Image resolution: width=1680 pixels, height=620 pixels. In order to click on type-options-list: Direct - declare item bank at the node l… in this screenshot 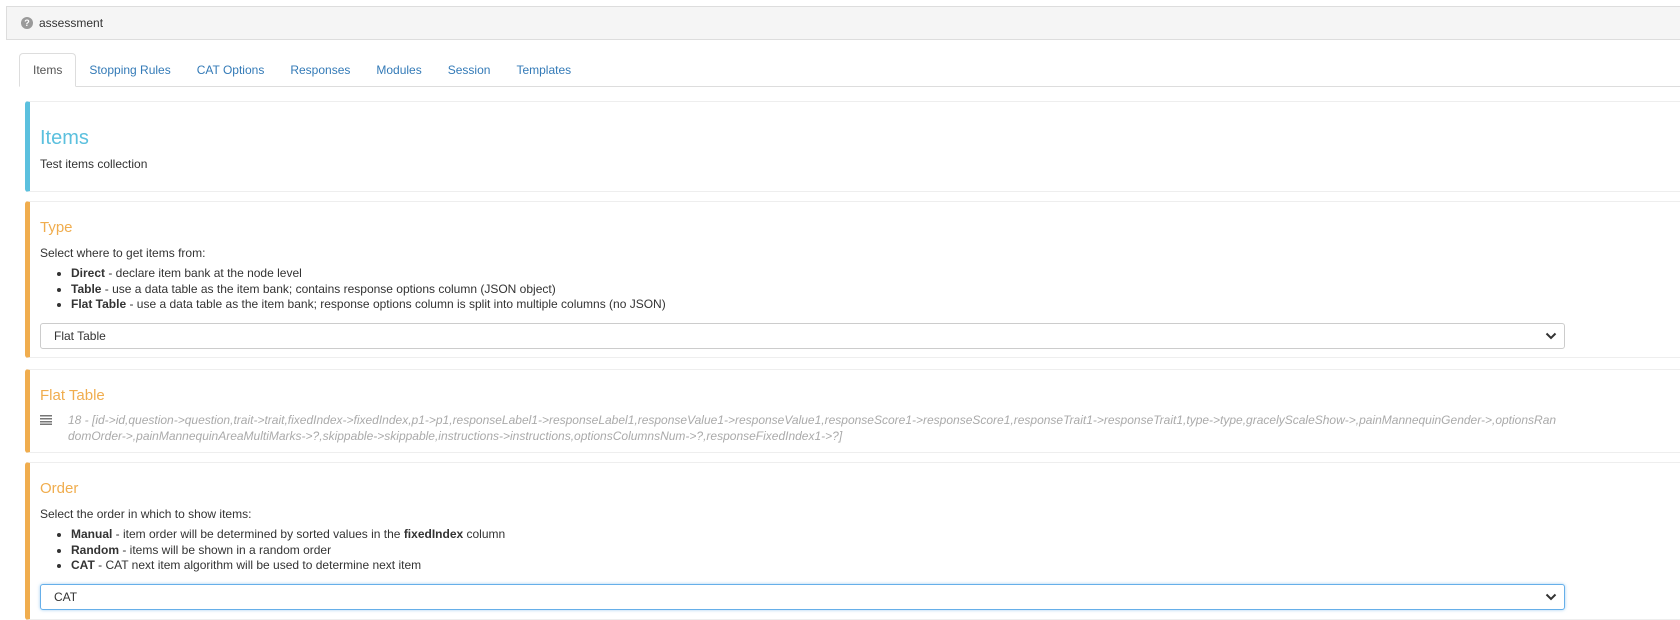, I will do `click(860, 289)`.